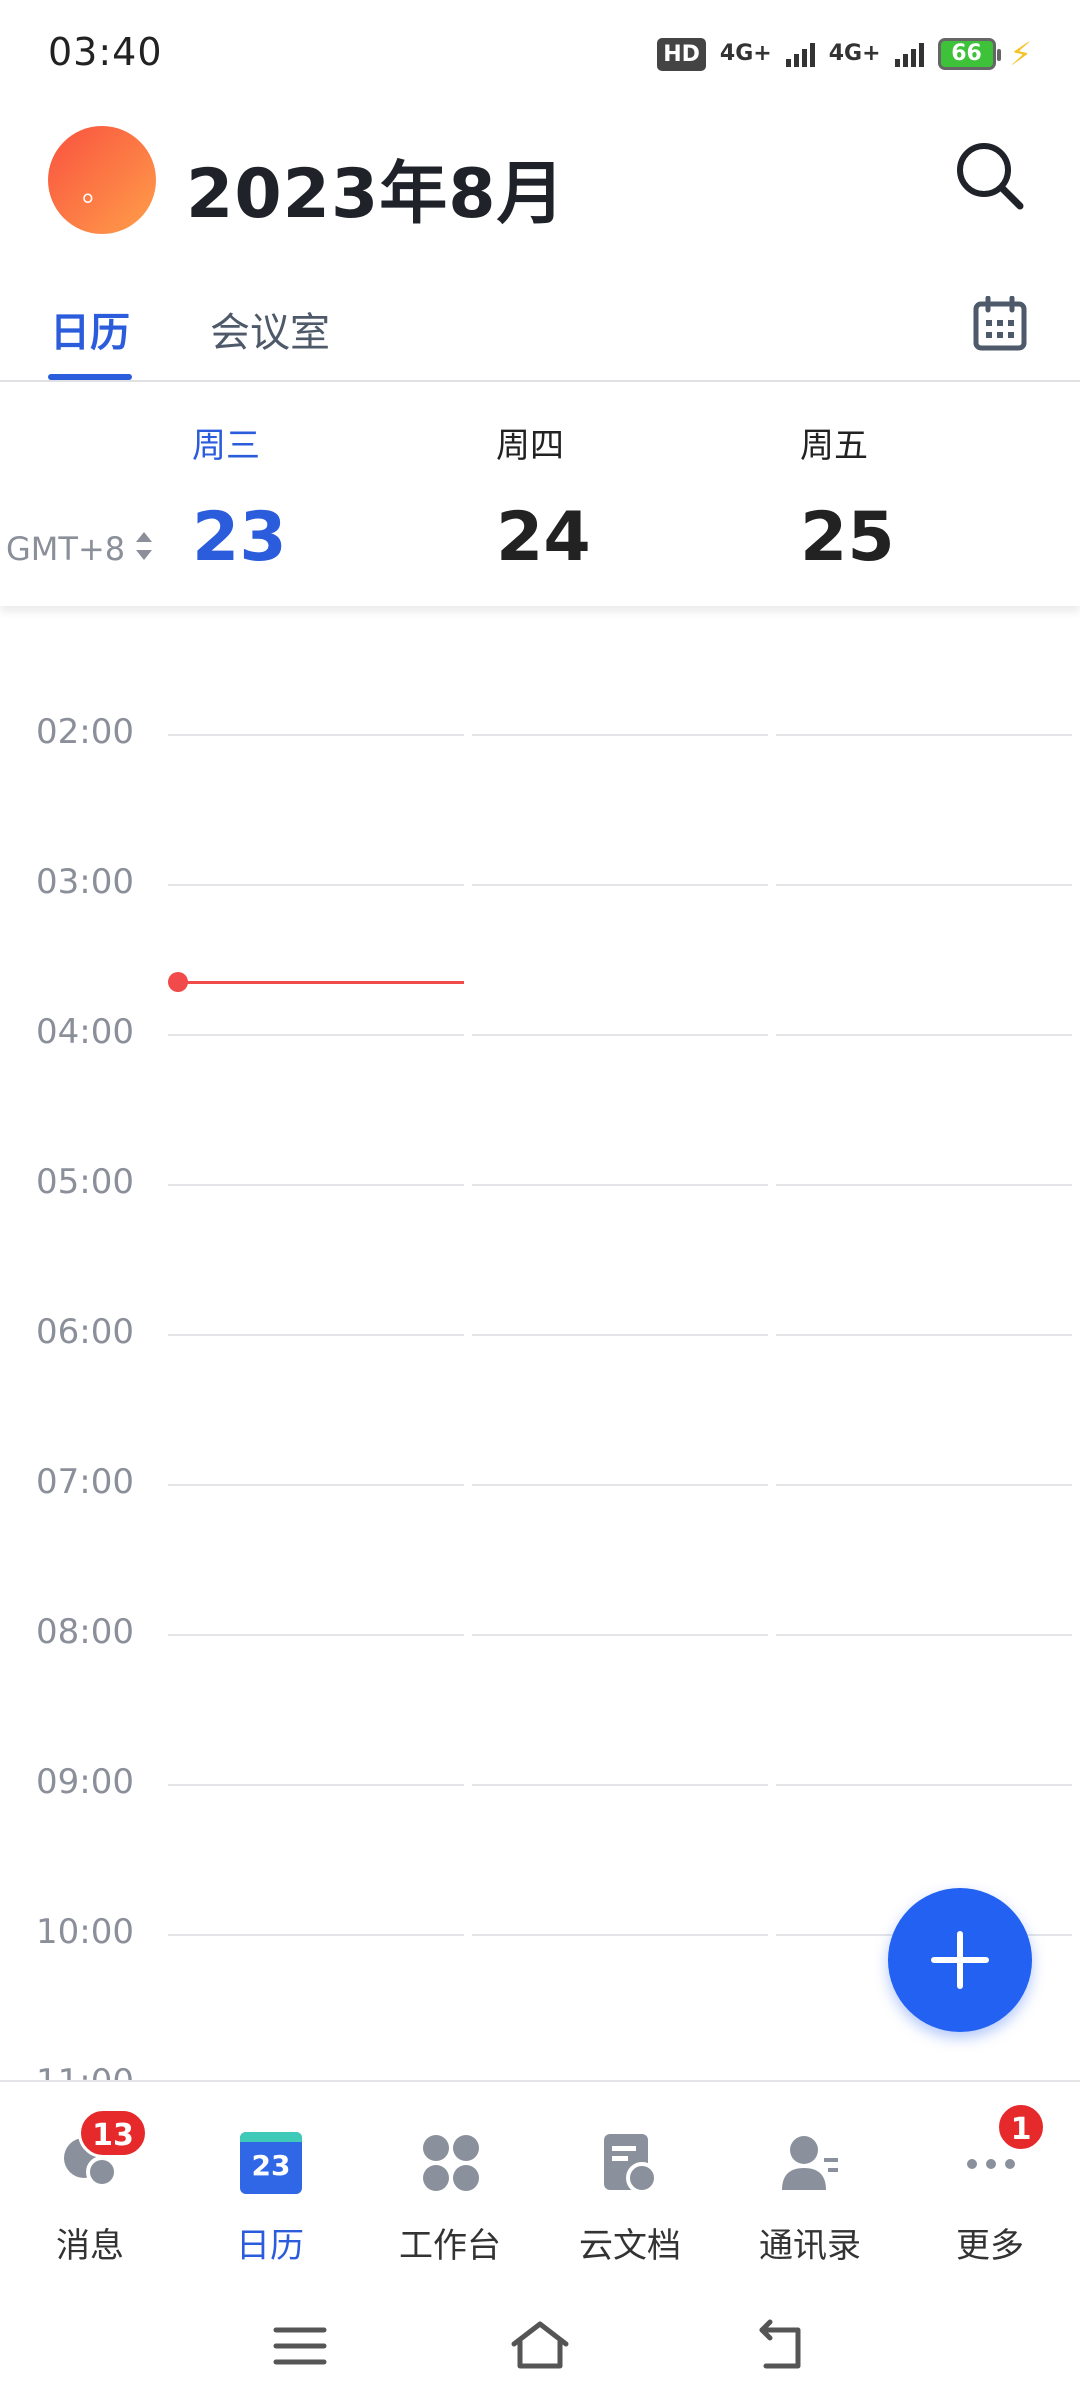 Image resolution: width=1080 pixels, height=2400 pixels. I want to click on grid-icon, so click(451, 2163).